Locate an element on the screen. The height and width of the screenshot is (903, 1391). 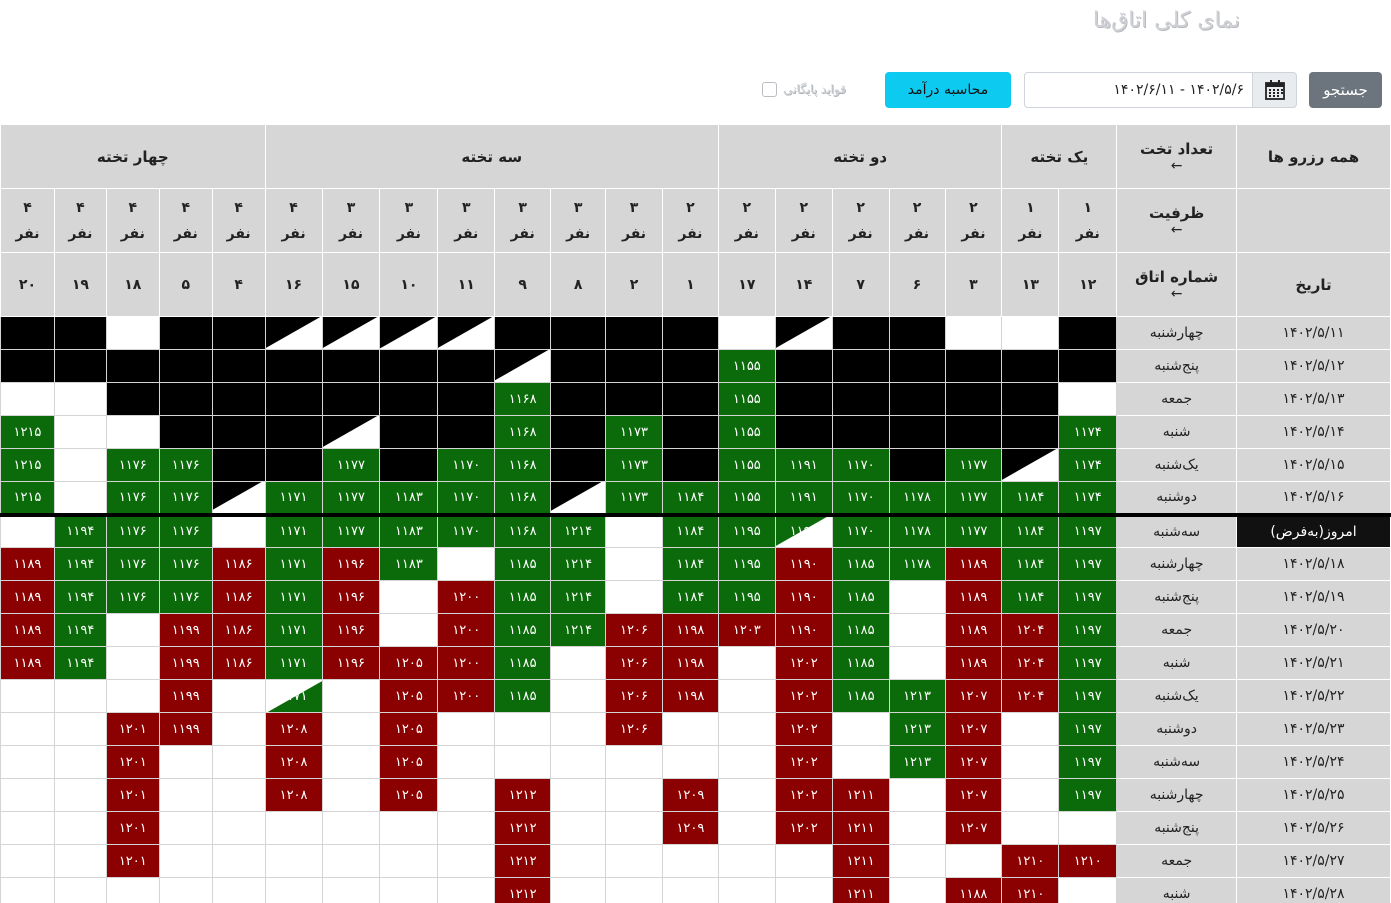
room-cell-reserved: ۱۱۷۶ is located at coordinates (185, 498).